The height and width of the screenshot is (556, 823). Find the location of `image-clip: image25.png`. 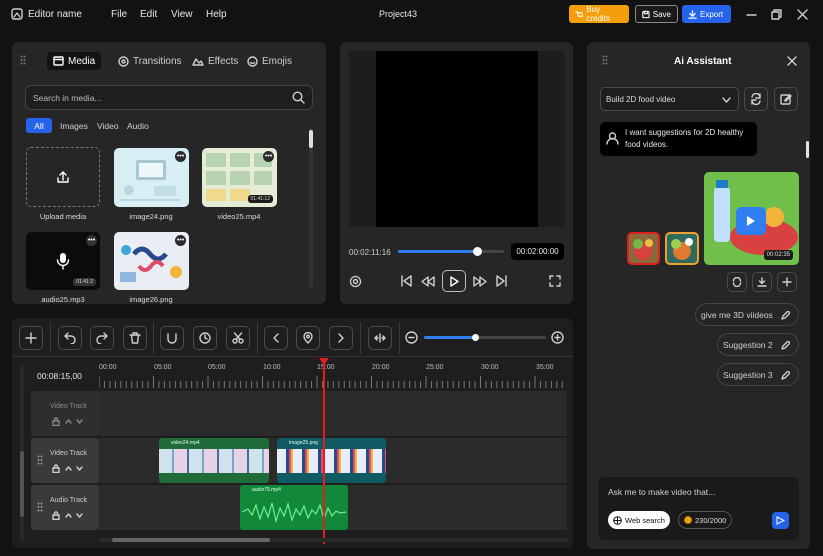

image-clip: image25.png is located at coordinates (331, 460).